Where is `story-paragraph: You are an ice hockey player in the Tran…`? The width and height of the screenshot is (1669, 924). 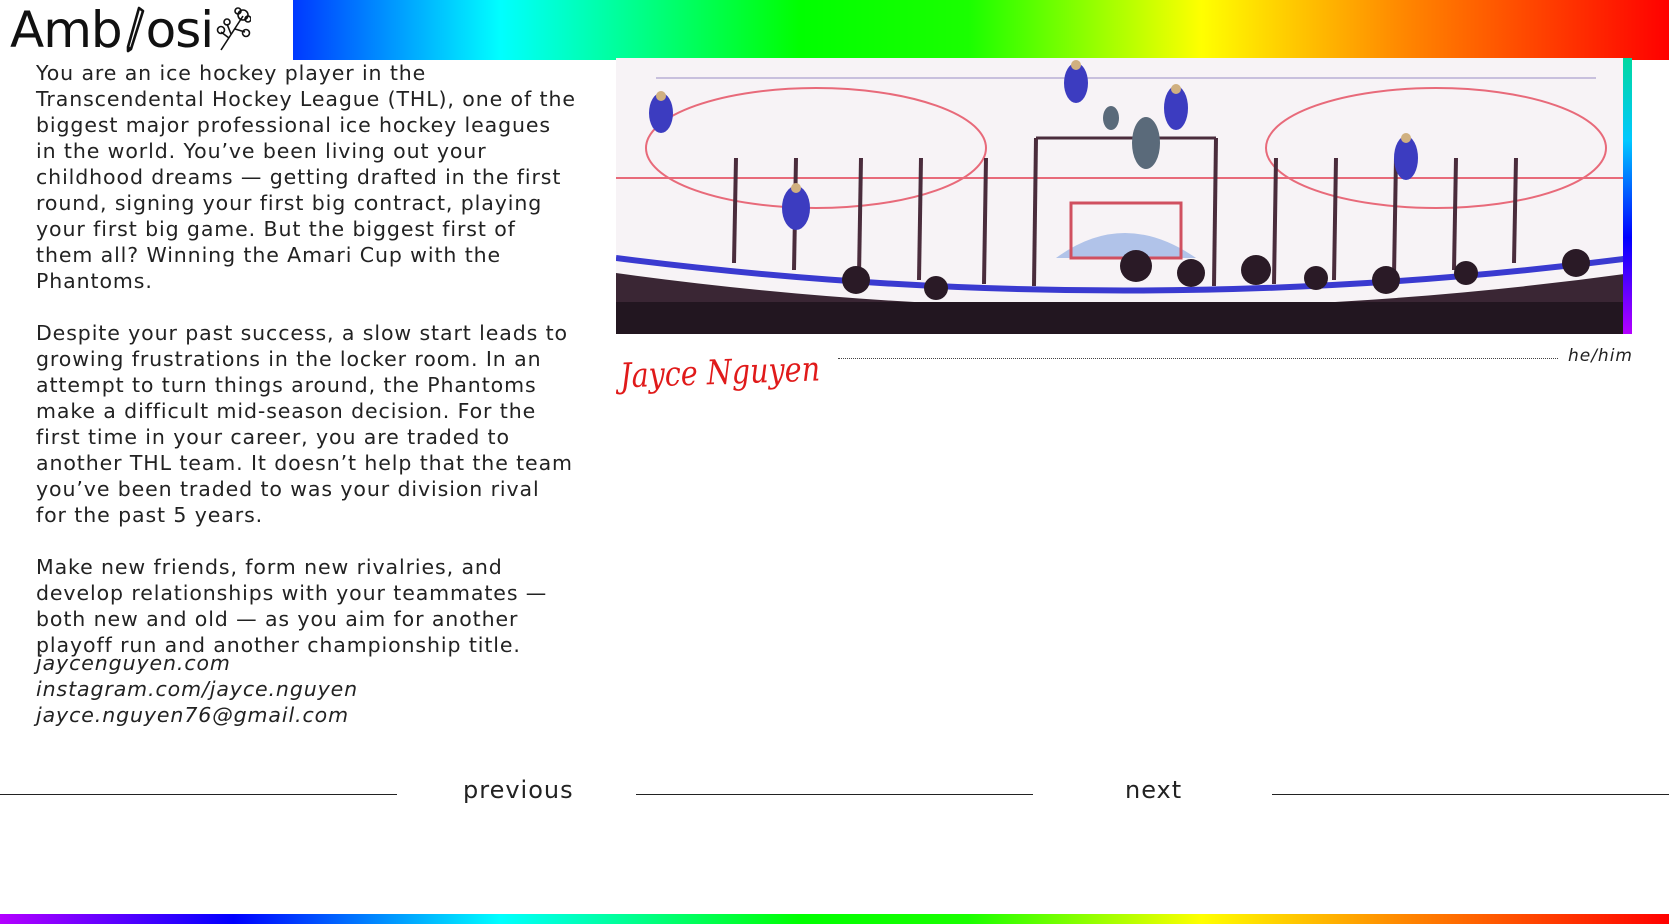 story-paragraph: You are an ice hockey player in the Tran… is located at coordinates (306, 177).